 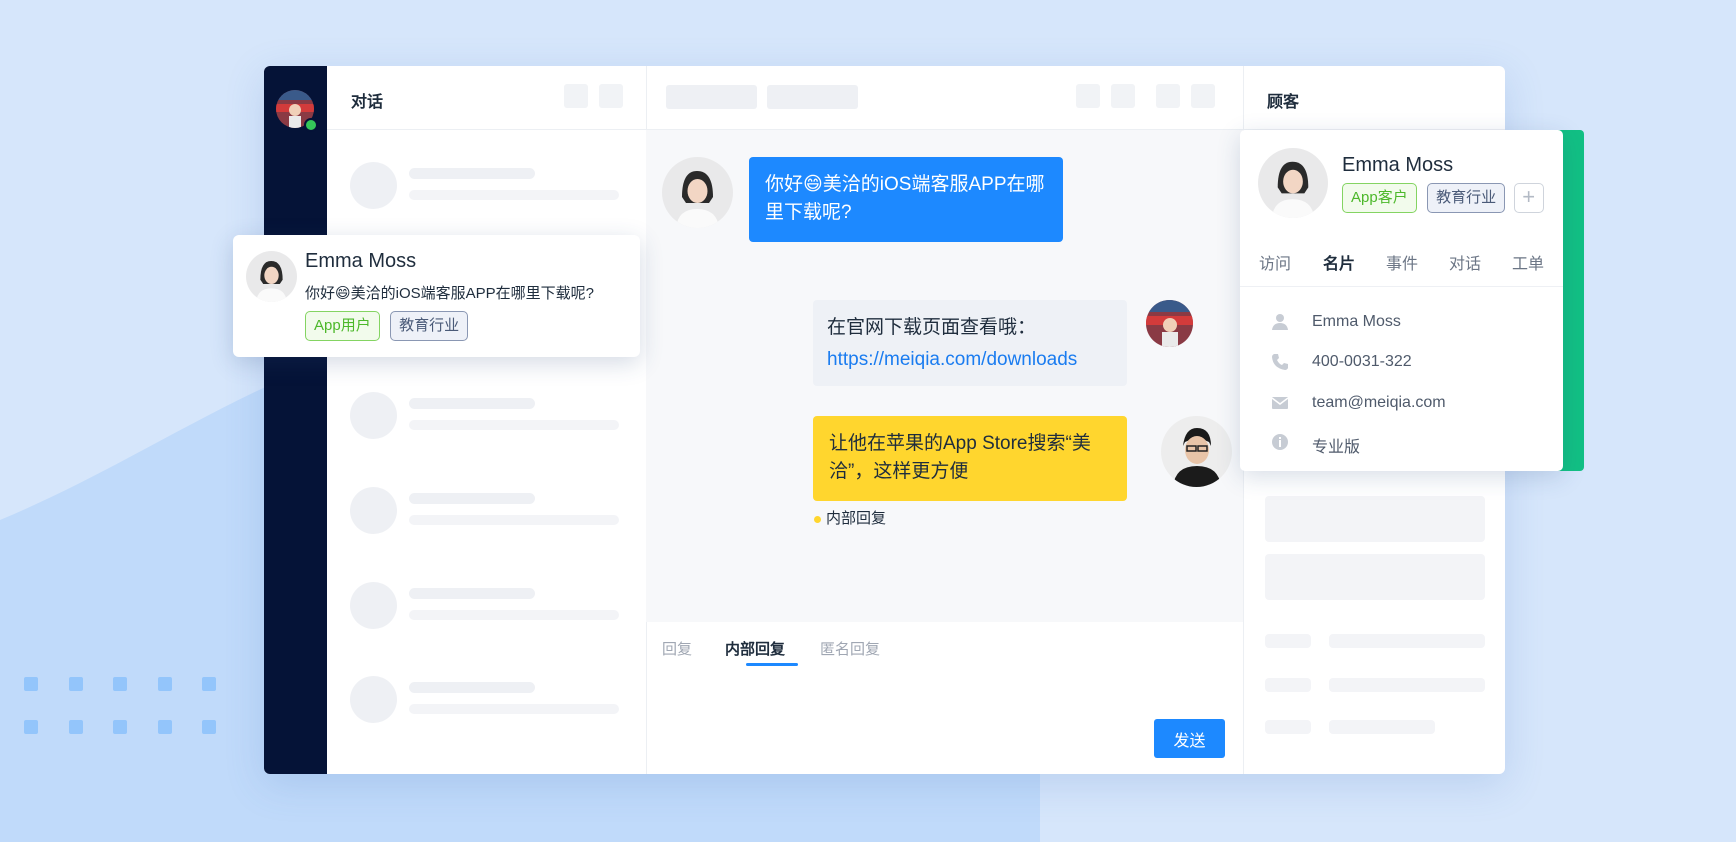 I want to click on conversation-list-header: 对话, so click(x=486, y=98).